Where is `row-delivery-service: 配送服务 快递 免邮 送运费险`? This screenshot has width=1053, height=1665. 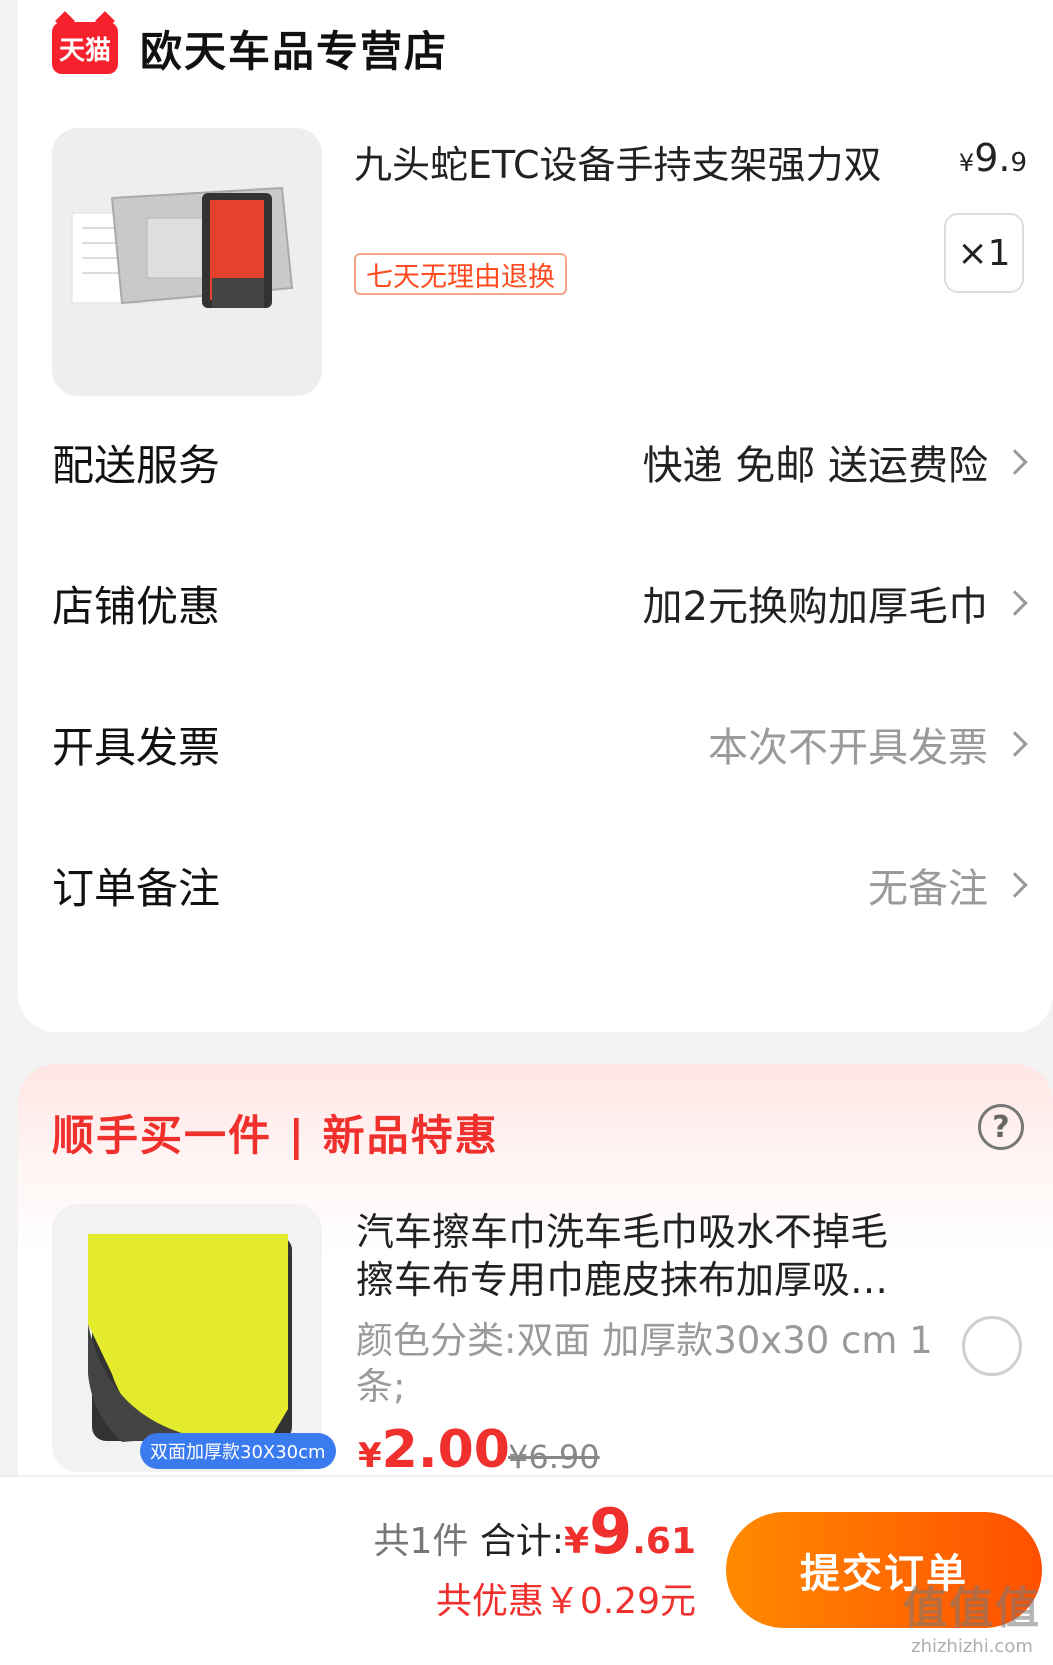 row-delivery-service: 配送服务 快递 免邮 送运费险 is located at coordinates (540, 462).